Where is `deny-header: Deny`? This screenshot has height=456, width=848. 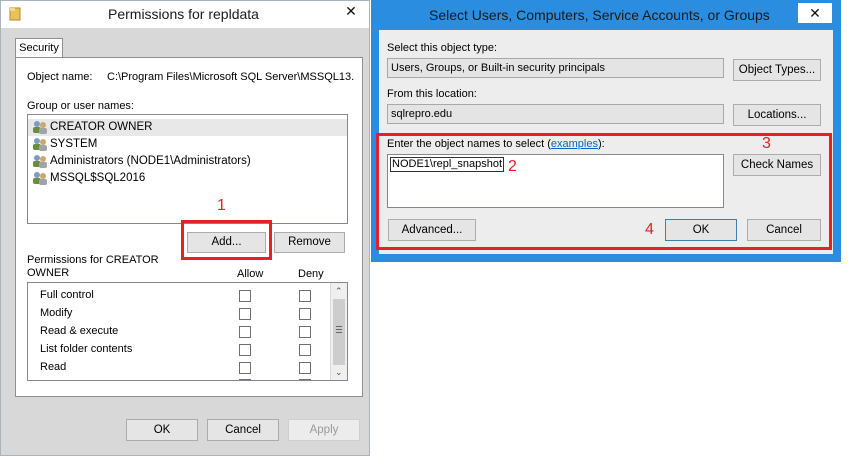 deny-header: Deny is located at coordinates (311, 274).